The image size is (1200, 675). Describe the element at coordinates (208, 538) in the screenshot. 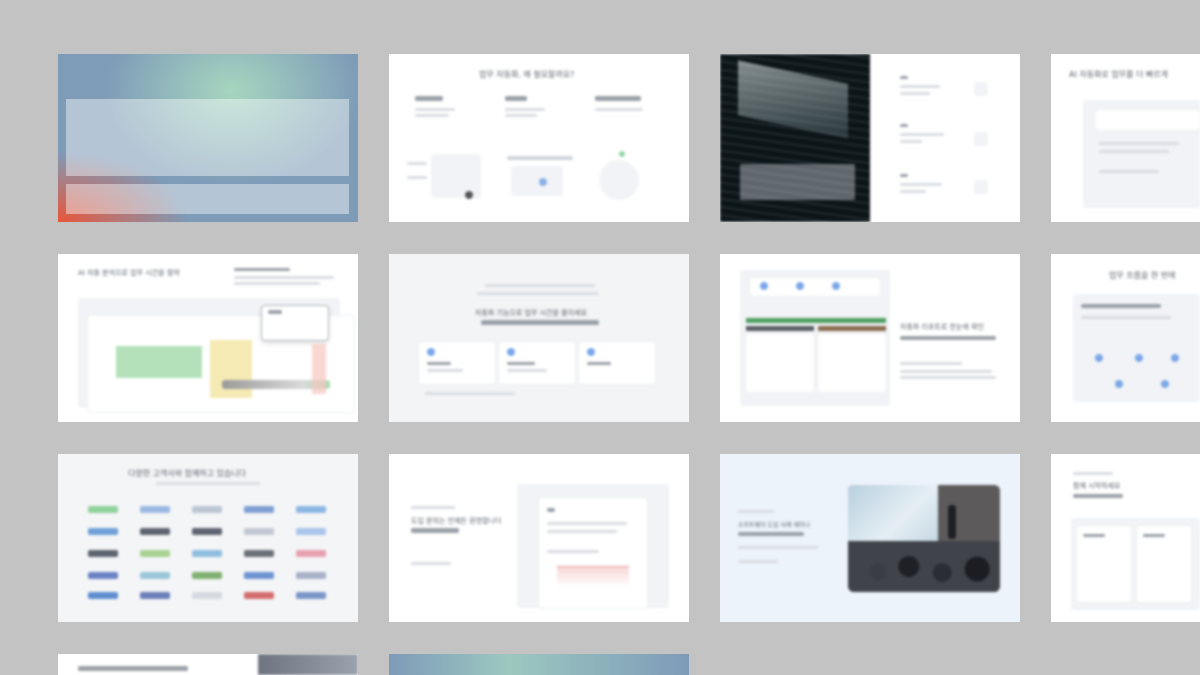

I see `slide-logo-wall: 다양한 고객사와 함께하고 있습니다` at that location.